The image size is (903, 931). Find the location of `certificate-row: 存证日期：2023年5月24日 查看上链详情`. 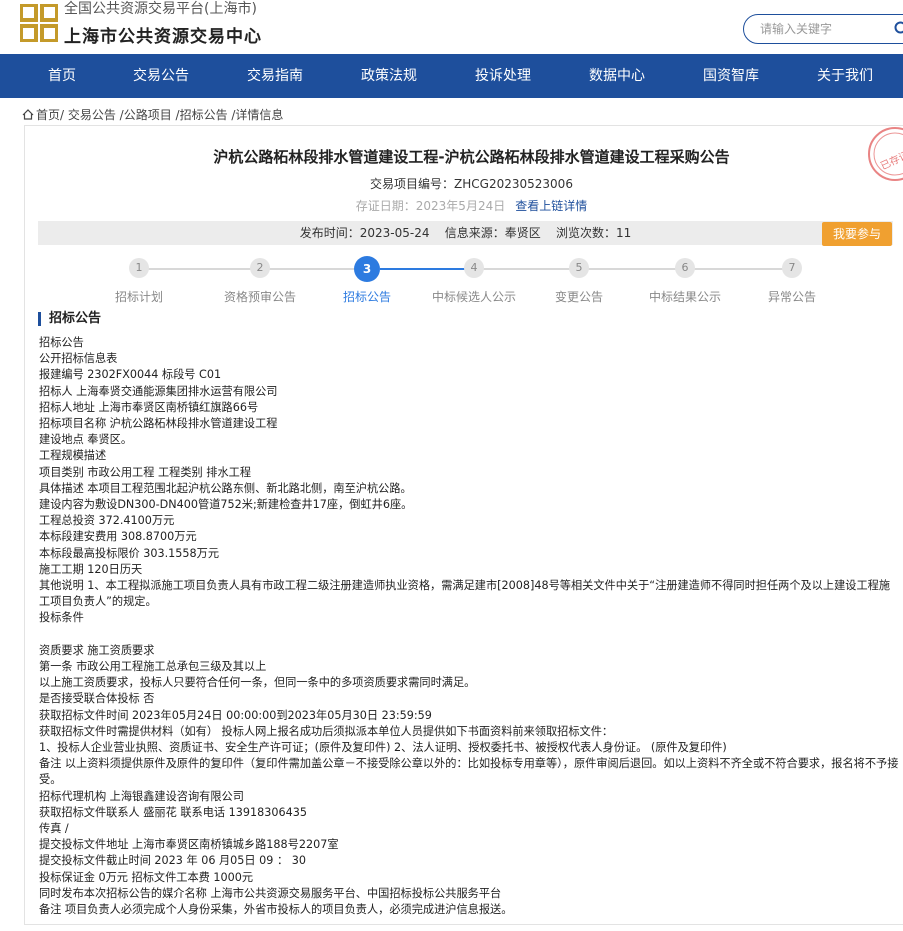

certificate-row: 存证日期：2023年5月24日 查看上链详情 is located at coordinates (451, 205).